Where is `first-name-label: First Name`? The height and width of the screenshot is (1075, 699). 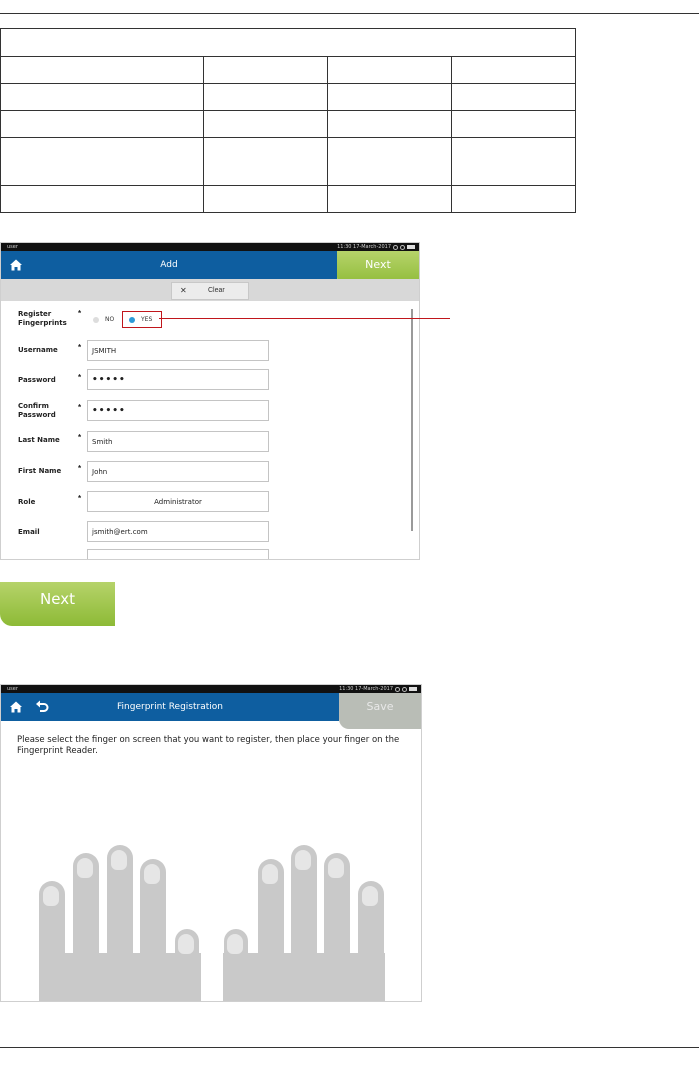
first-name-label: First Name is located at coordinates (40, 471).